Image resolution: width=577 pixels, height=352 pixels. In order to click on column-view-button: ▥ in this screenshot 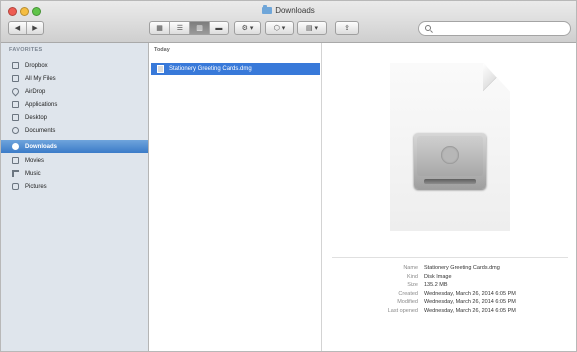, I will do `click(200, 28)`.